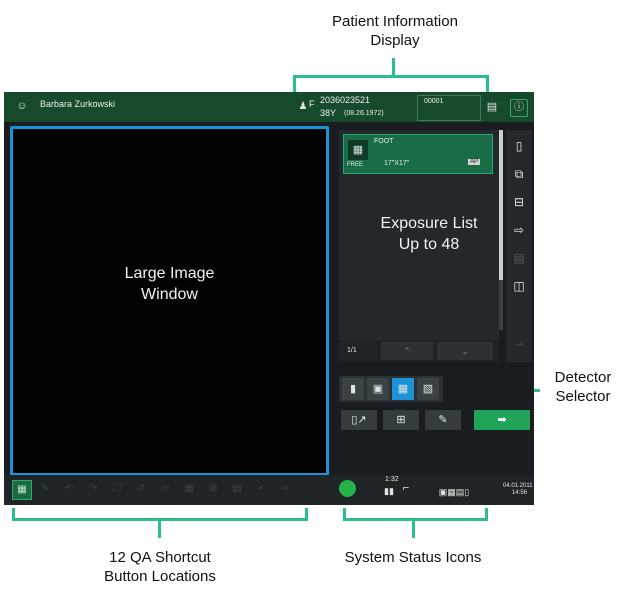  I want to click on image-window-line1: Large Image, so click(169, 273).